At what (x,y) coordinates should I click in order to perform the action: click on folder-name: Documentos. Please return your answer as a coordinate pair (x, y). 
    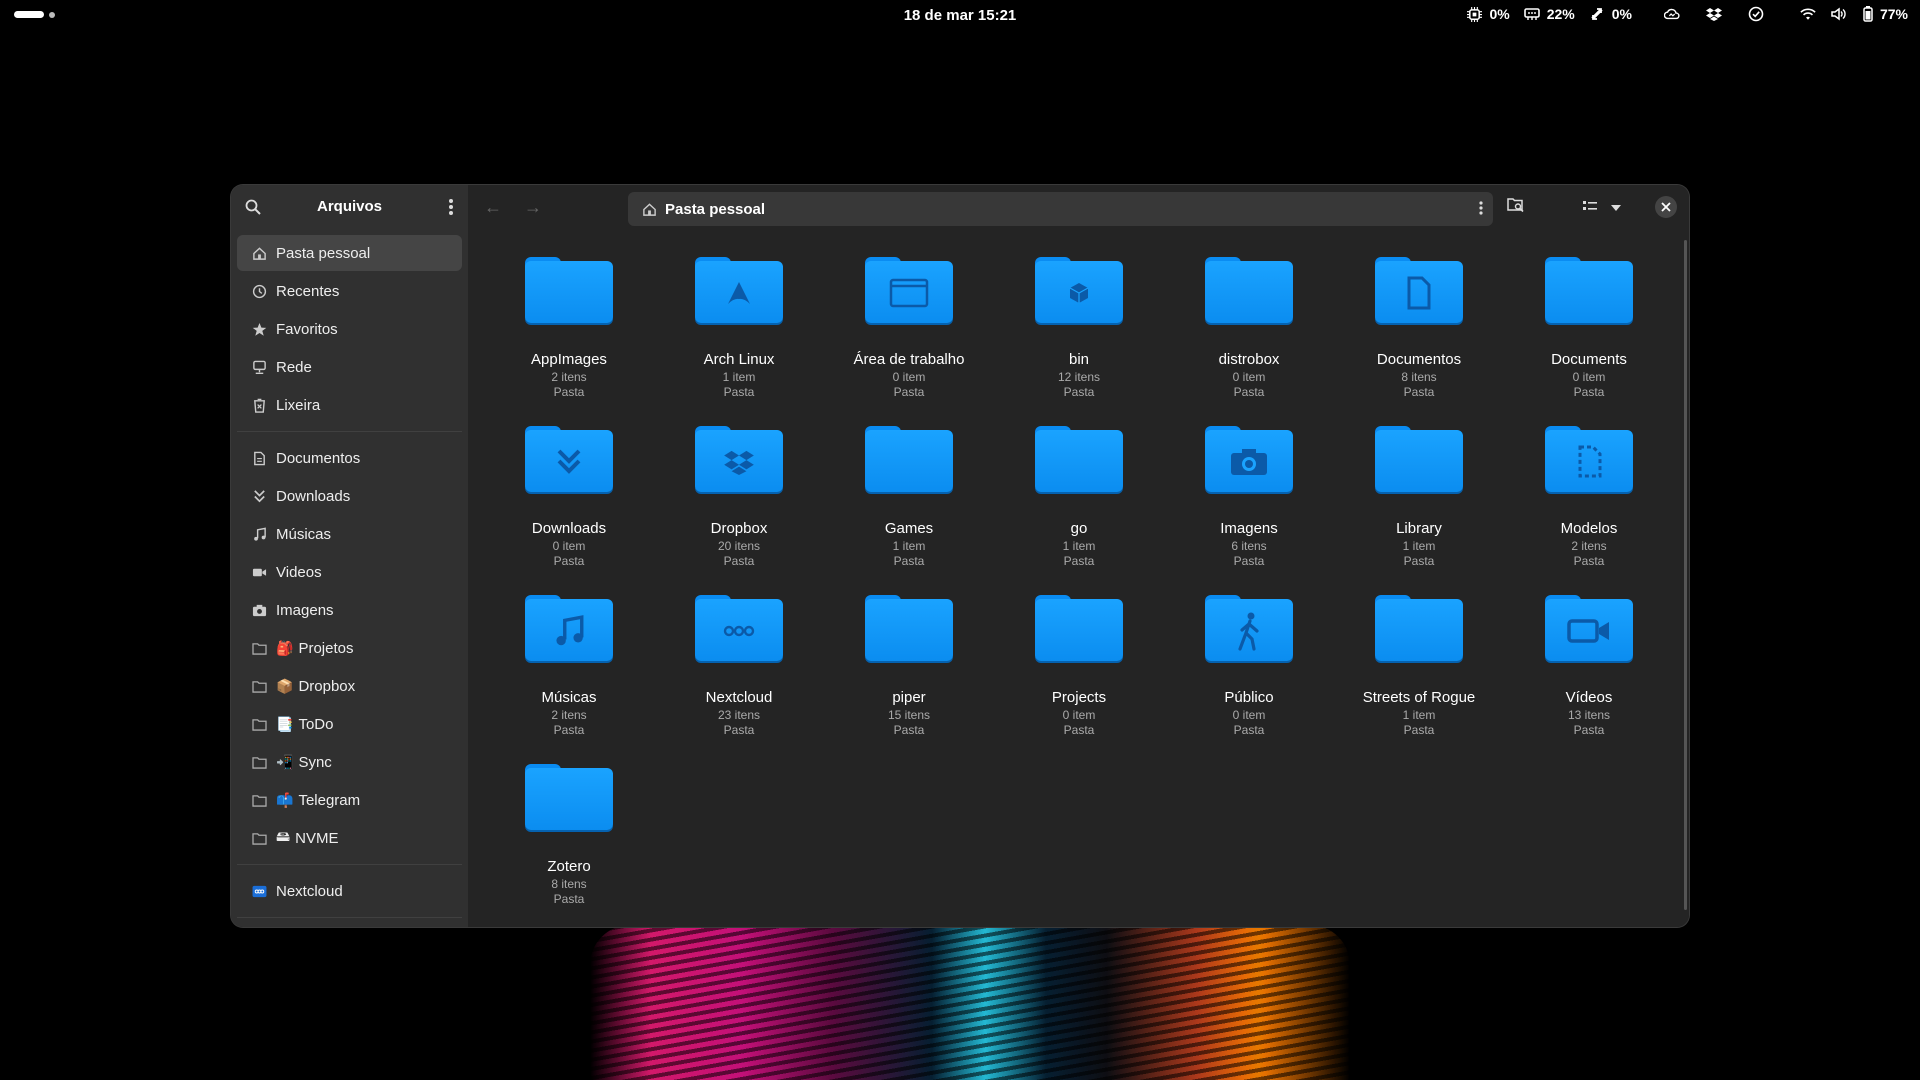
    Looking at the image, I should click on (1419, 359).